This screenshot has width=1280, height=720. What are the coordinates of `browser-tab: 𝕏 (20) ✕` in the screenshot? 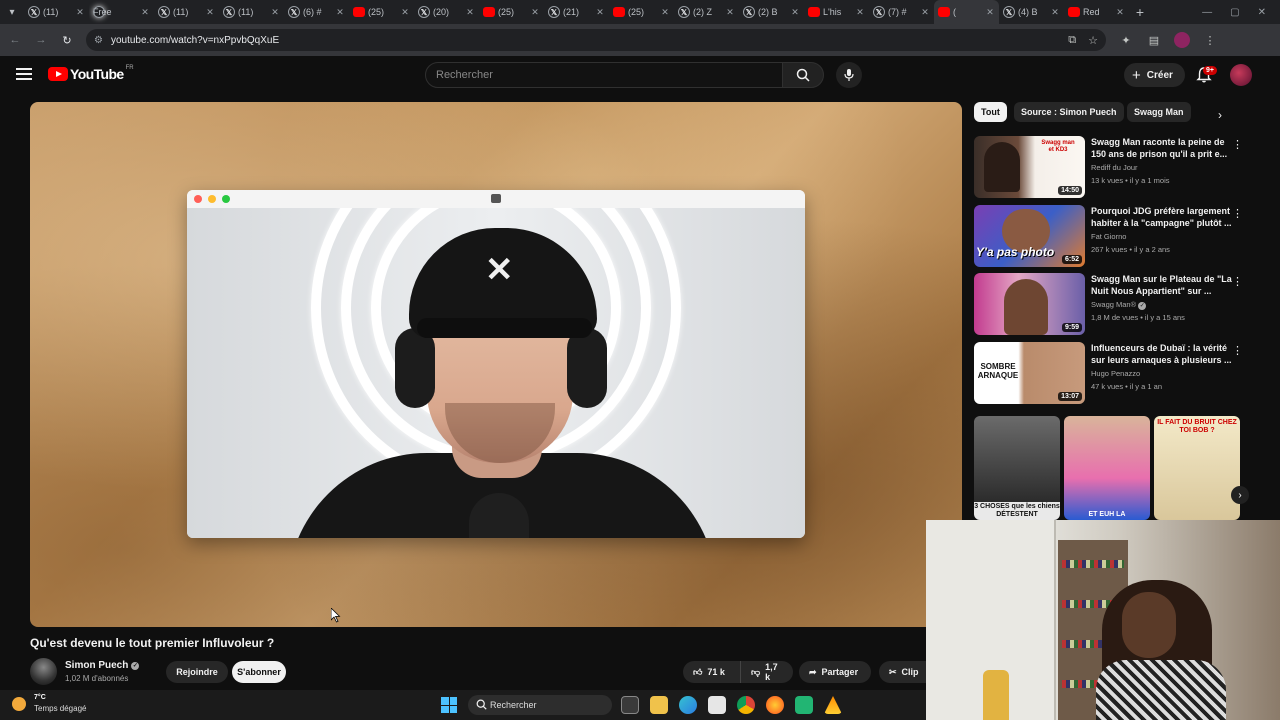 It's located at (446, 12).